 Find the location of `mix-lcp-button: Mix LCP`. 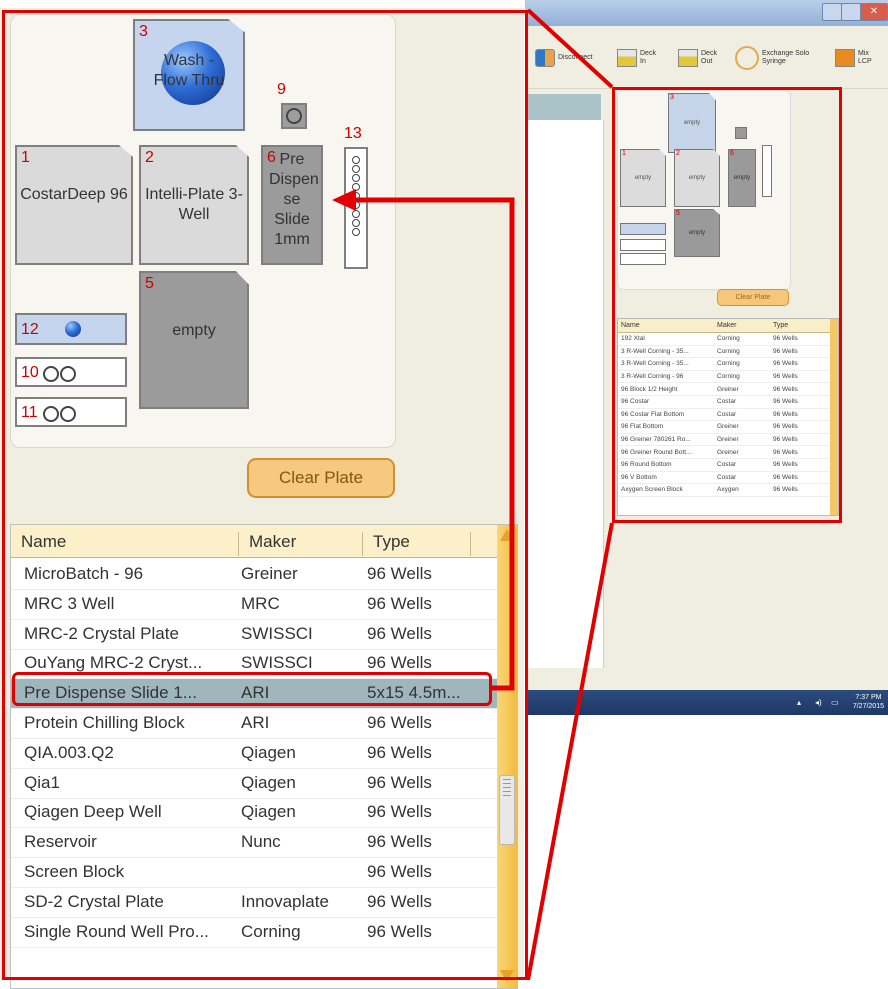

mix-lcp-button: Mix LCP is located at coordinates (861, 58).